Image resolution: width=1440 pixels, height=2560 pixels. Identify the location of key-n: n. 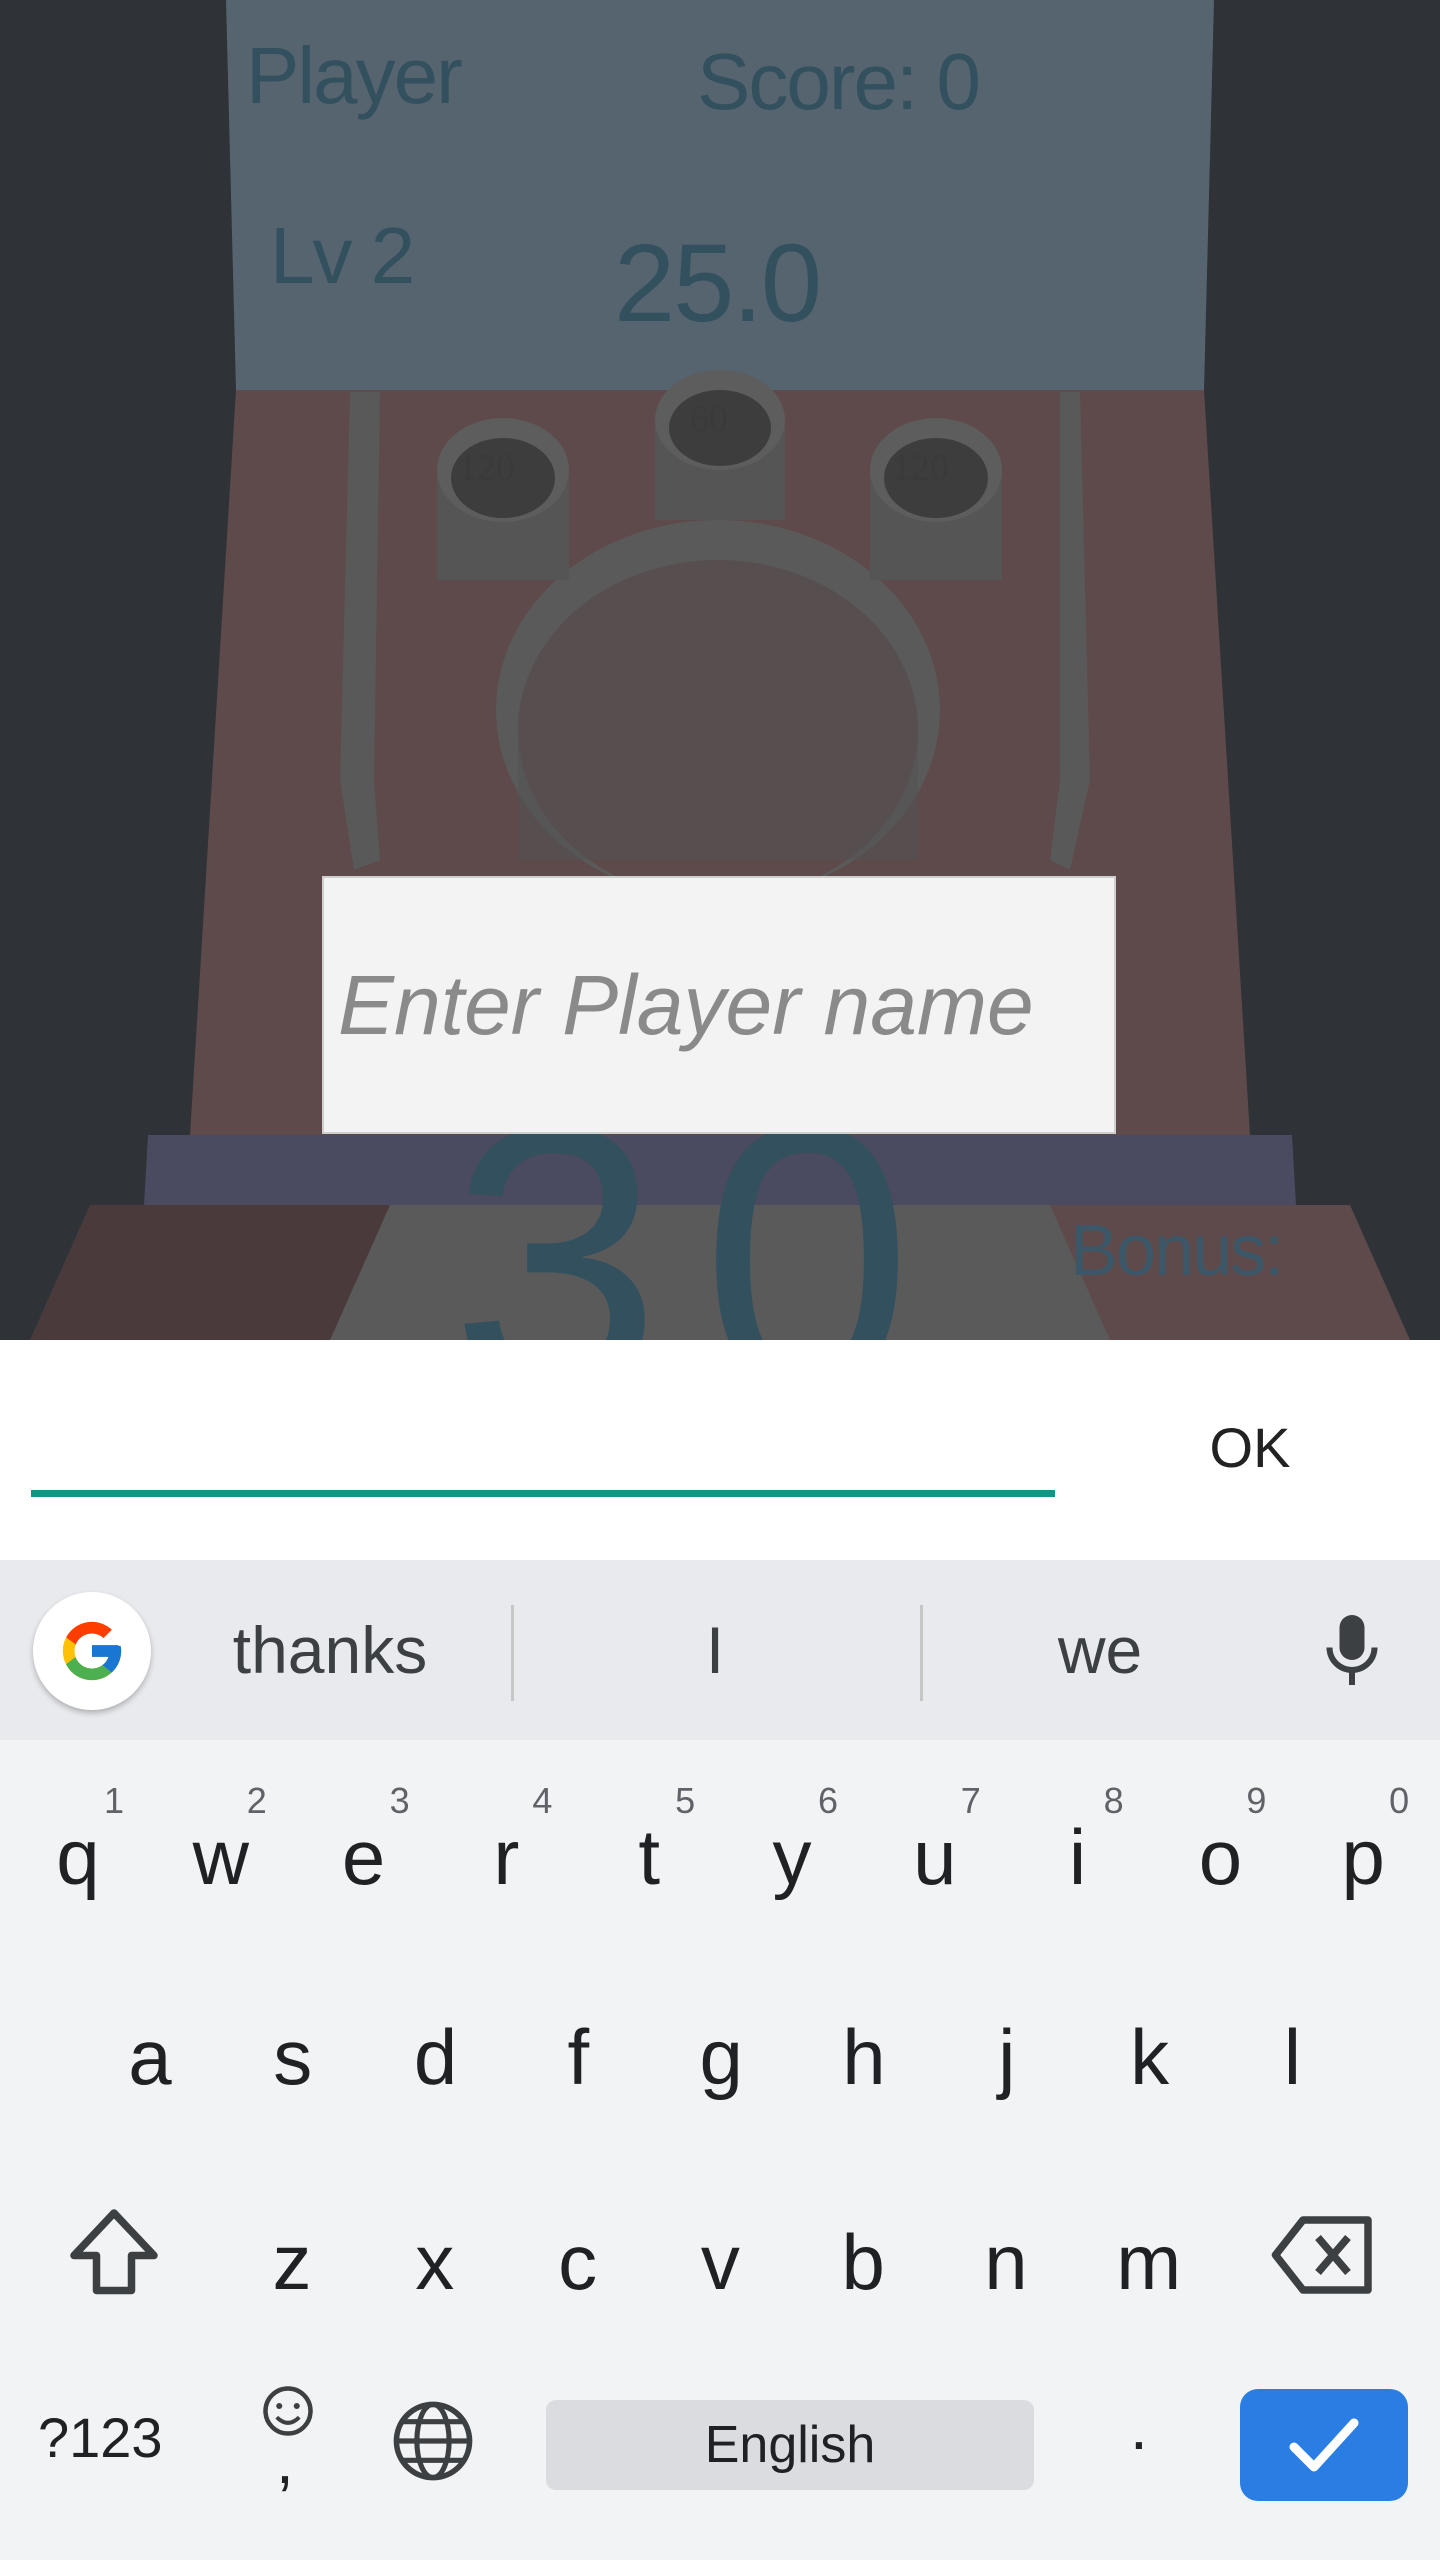
(1006, 2255).